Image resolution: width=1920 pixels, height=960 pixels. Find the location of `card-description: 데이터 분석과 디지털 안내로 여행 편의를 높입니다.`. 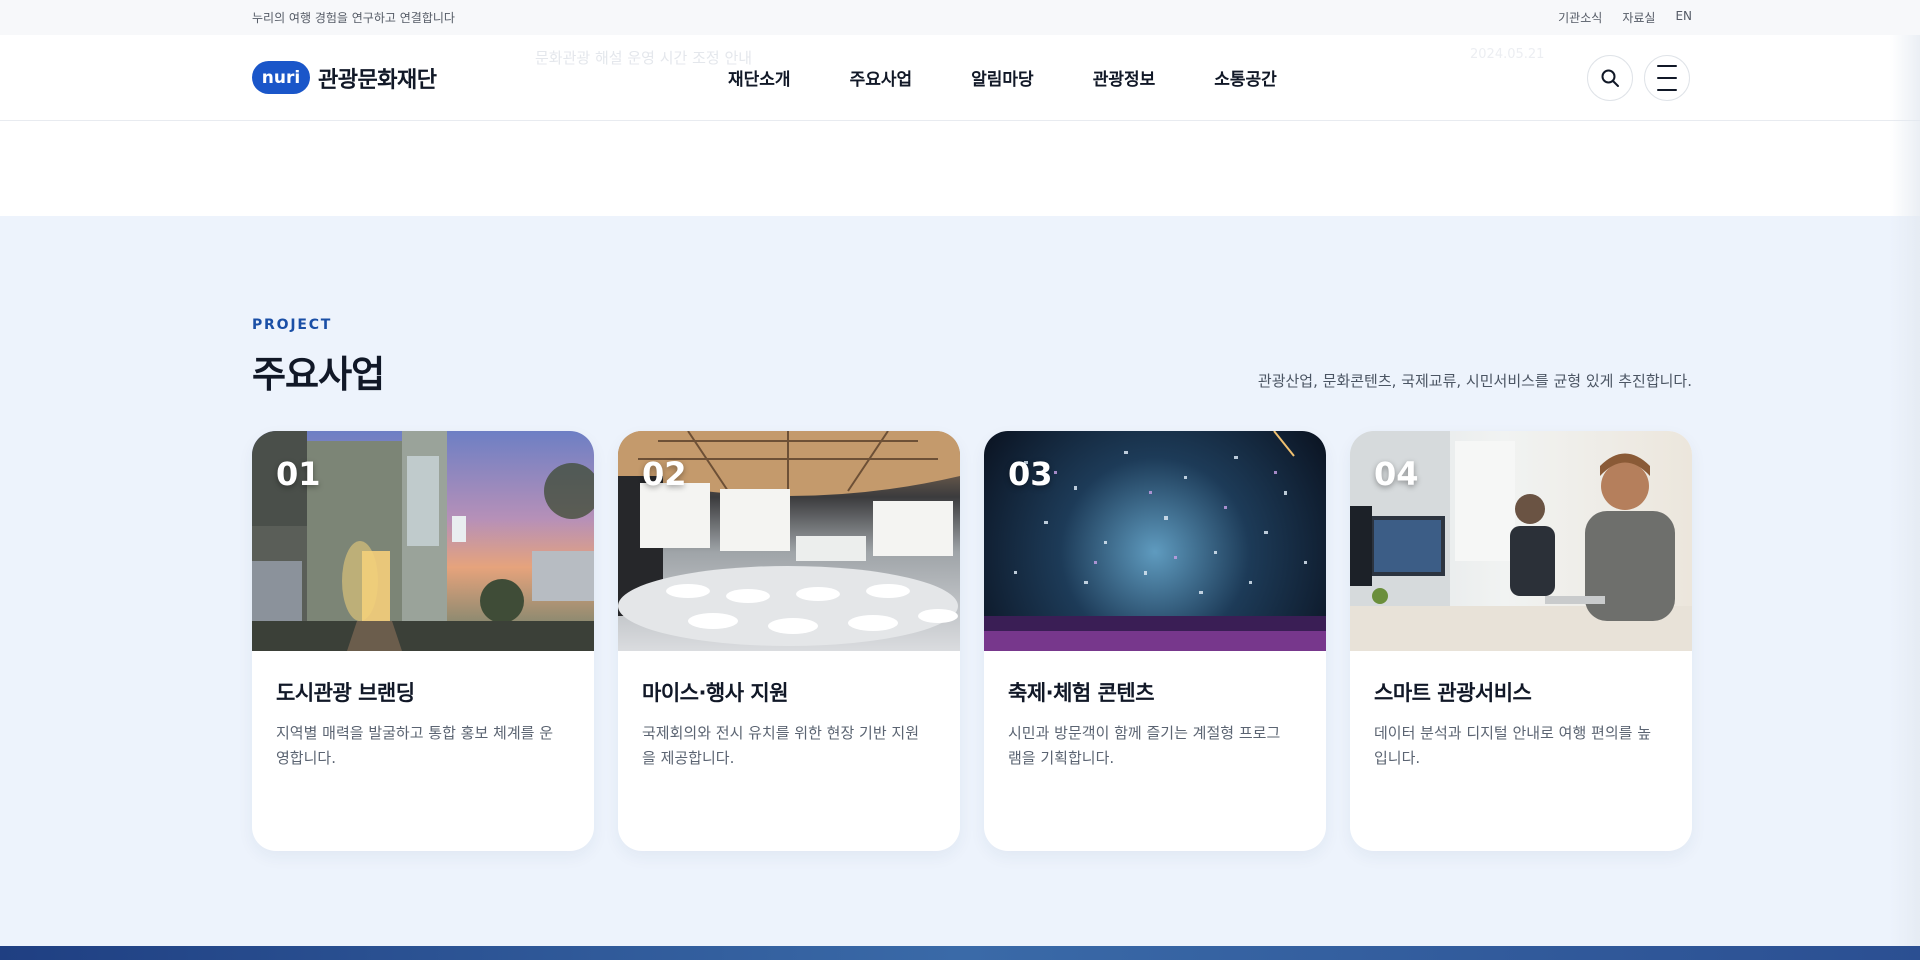

card-description: 데이터 분석과 디지털 안내로 여행 편의를 높입니다. is located at coordinates (1513, 745).